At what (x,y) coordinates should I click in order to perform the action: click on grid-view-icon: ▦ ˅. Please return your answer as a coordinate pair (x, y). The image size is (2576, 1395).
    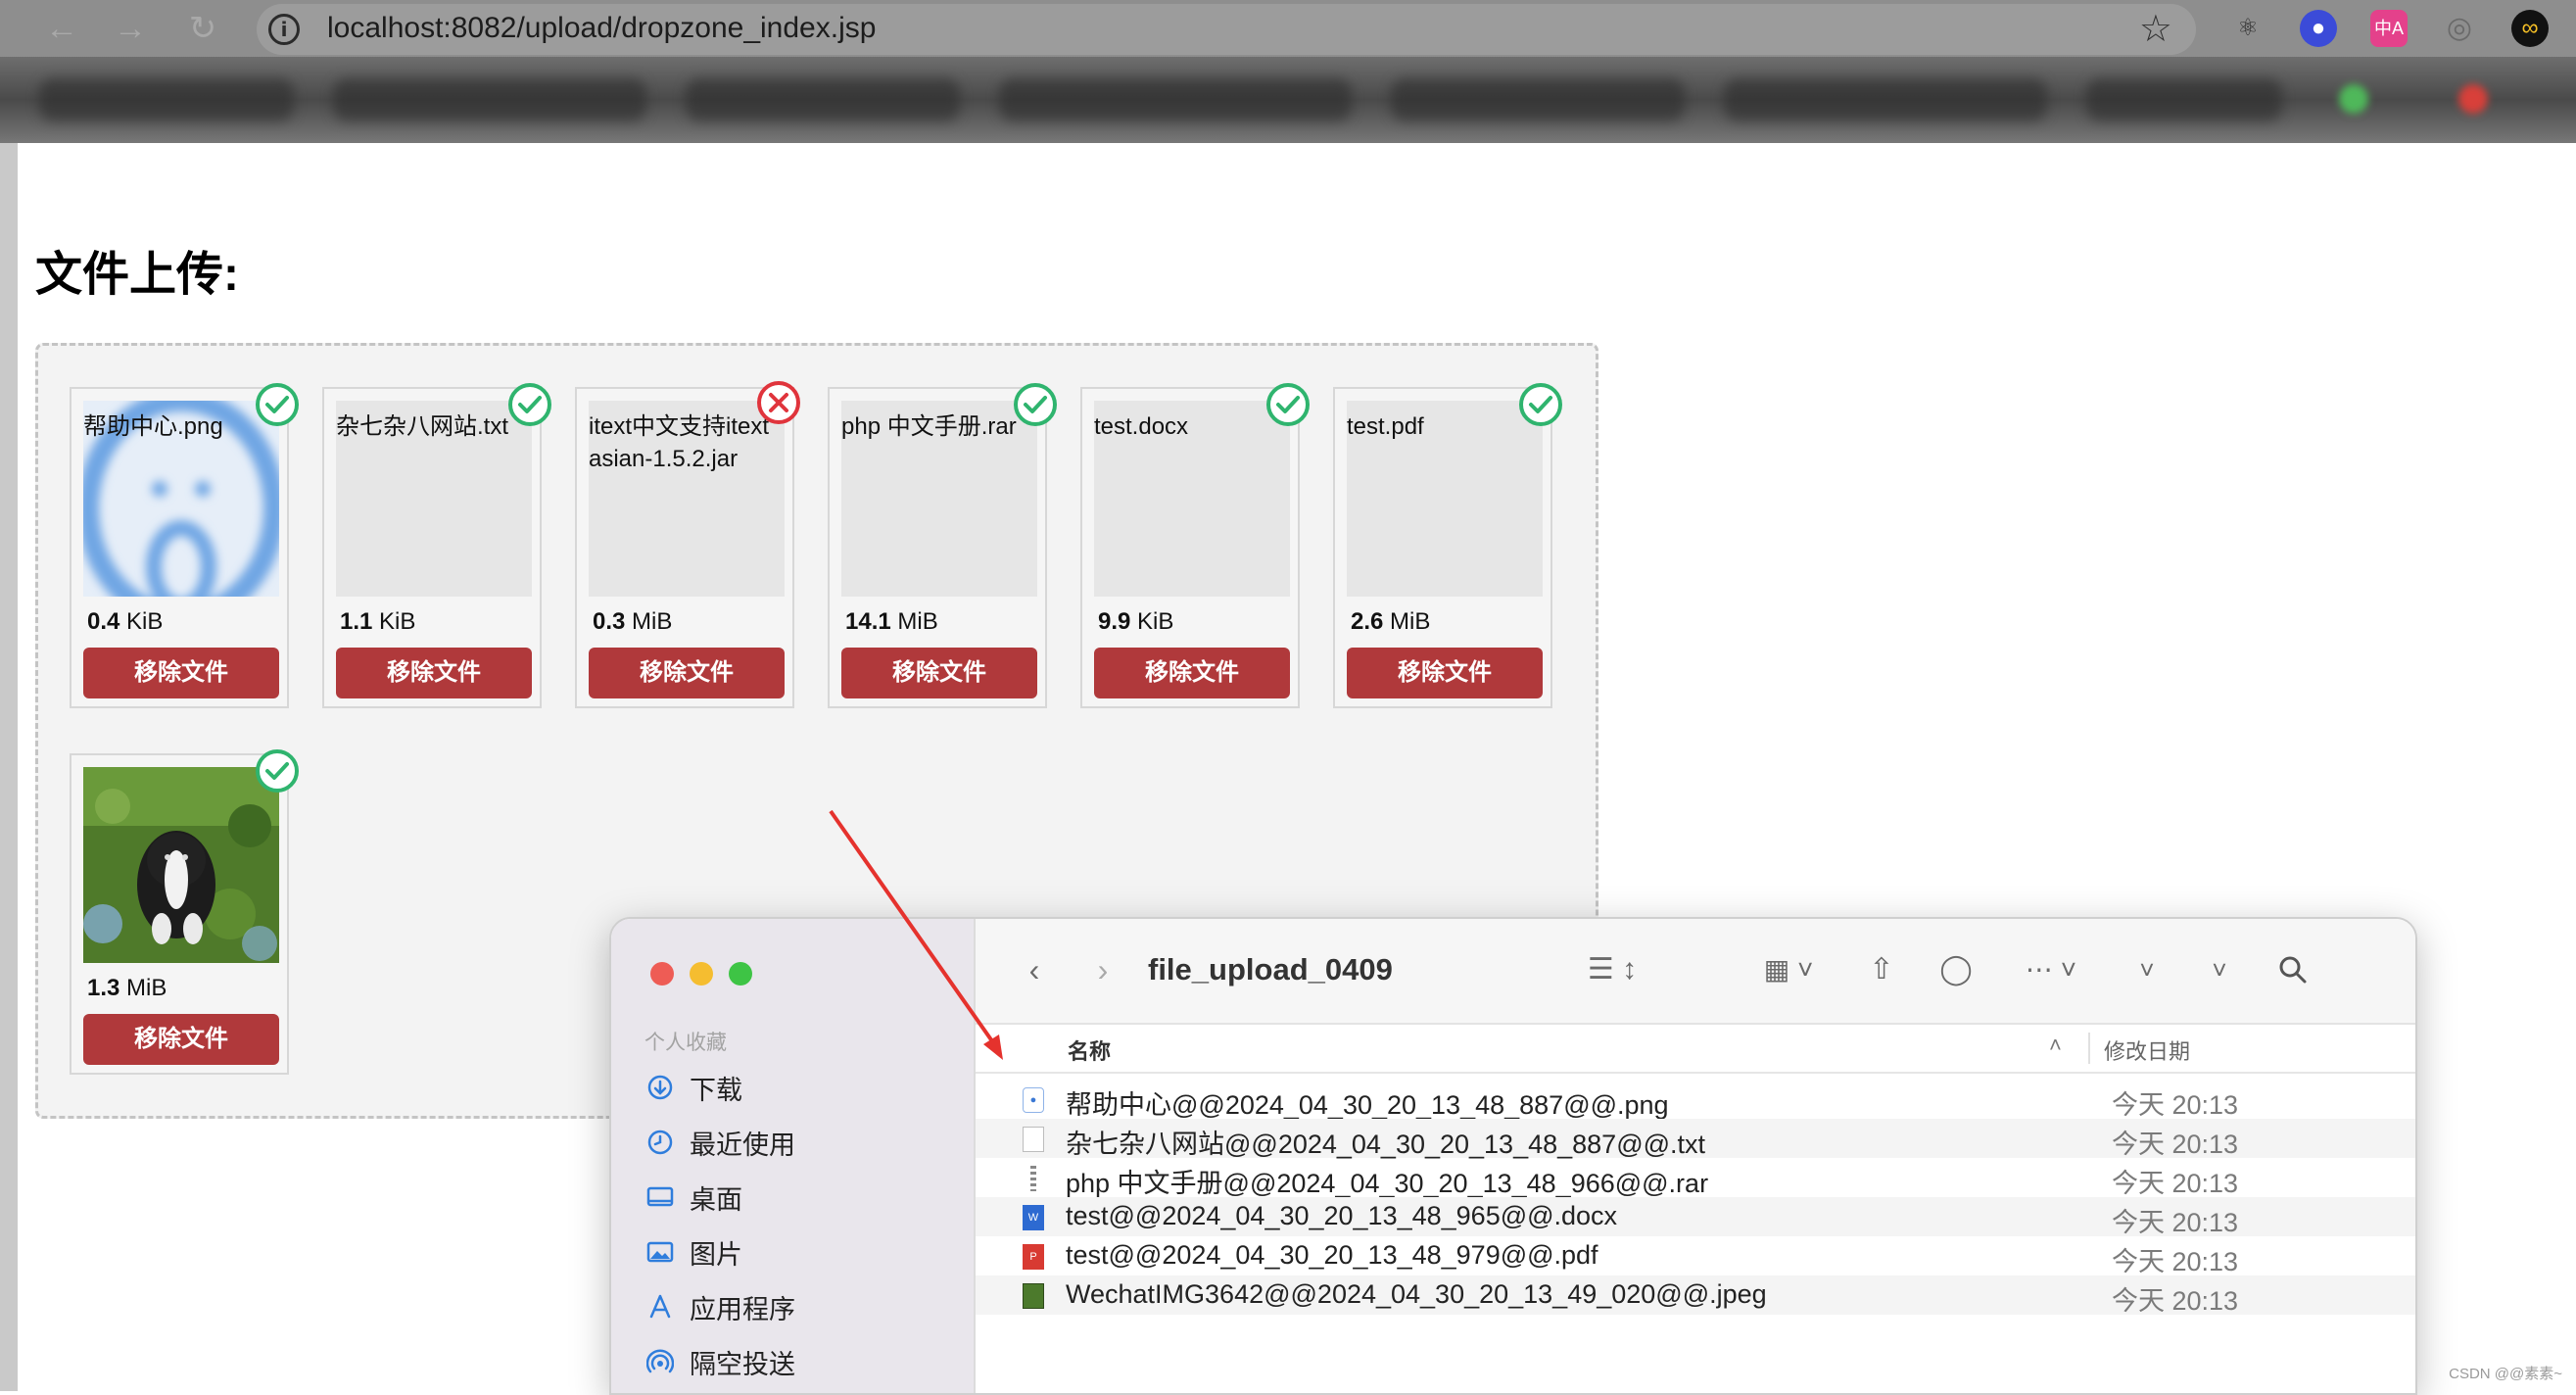
    Looking at the image, I should click on (1789, 970).